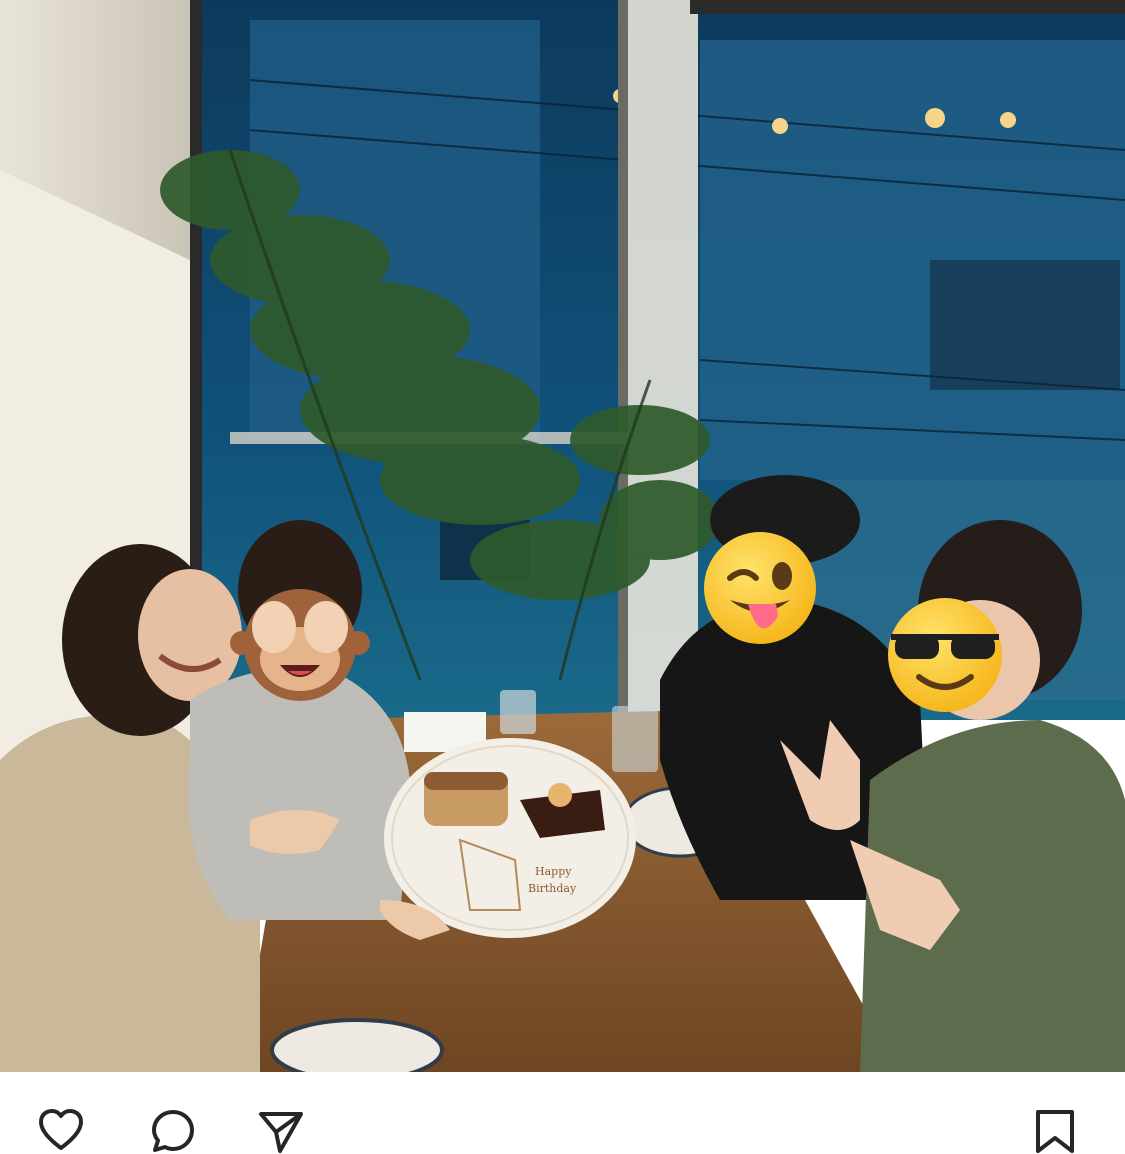 This screenshot has height=1154, width=1125. I want to click on post-action-bar, so click(562, 1112).